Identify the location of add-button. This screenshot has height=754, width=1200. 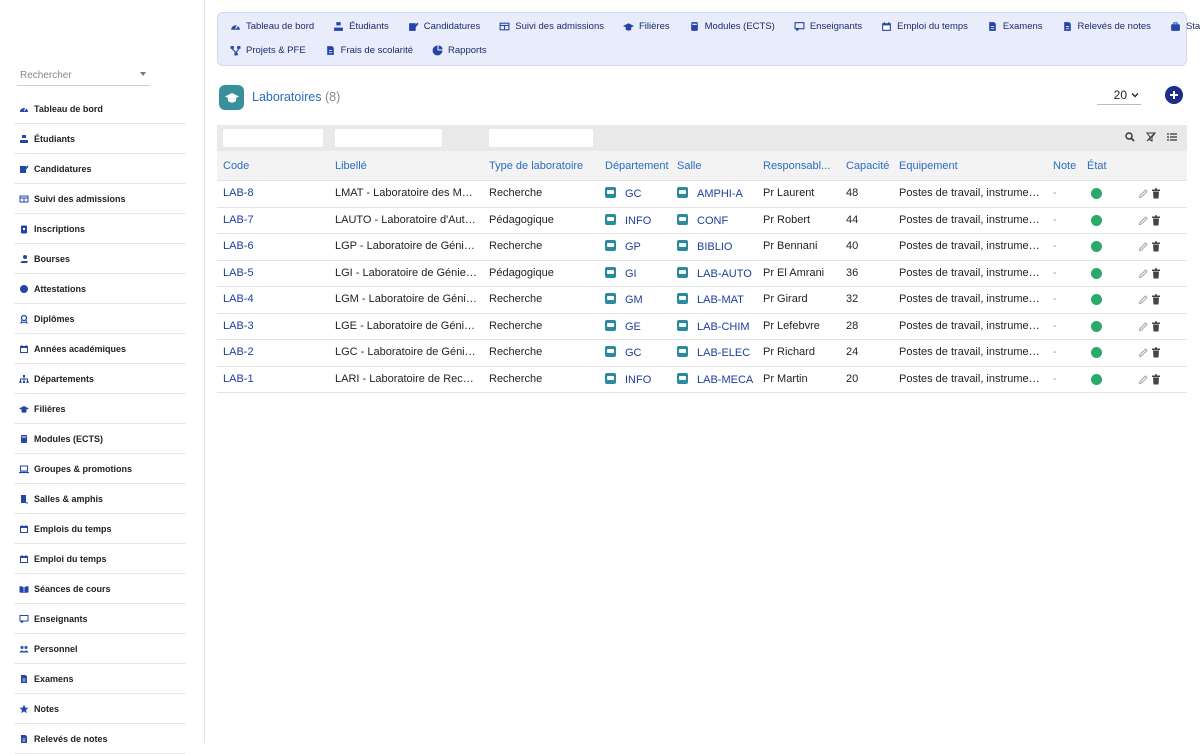
(1174, 95).